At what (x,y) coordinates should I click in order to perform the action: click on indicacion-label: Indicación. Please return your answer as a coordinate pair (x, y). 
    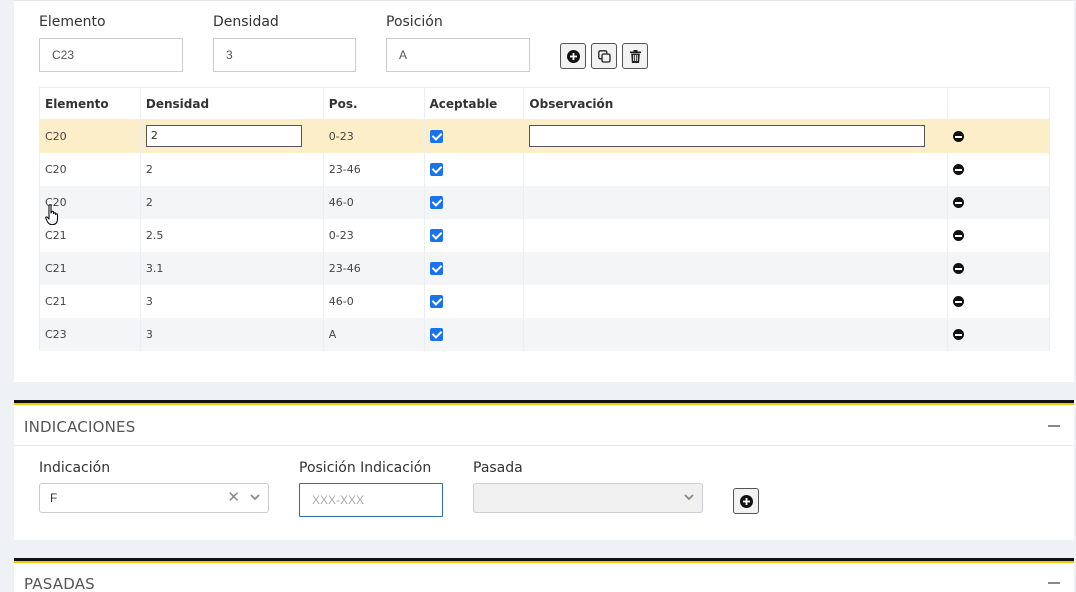
    Looking at the image, I should click on (75, 468).